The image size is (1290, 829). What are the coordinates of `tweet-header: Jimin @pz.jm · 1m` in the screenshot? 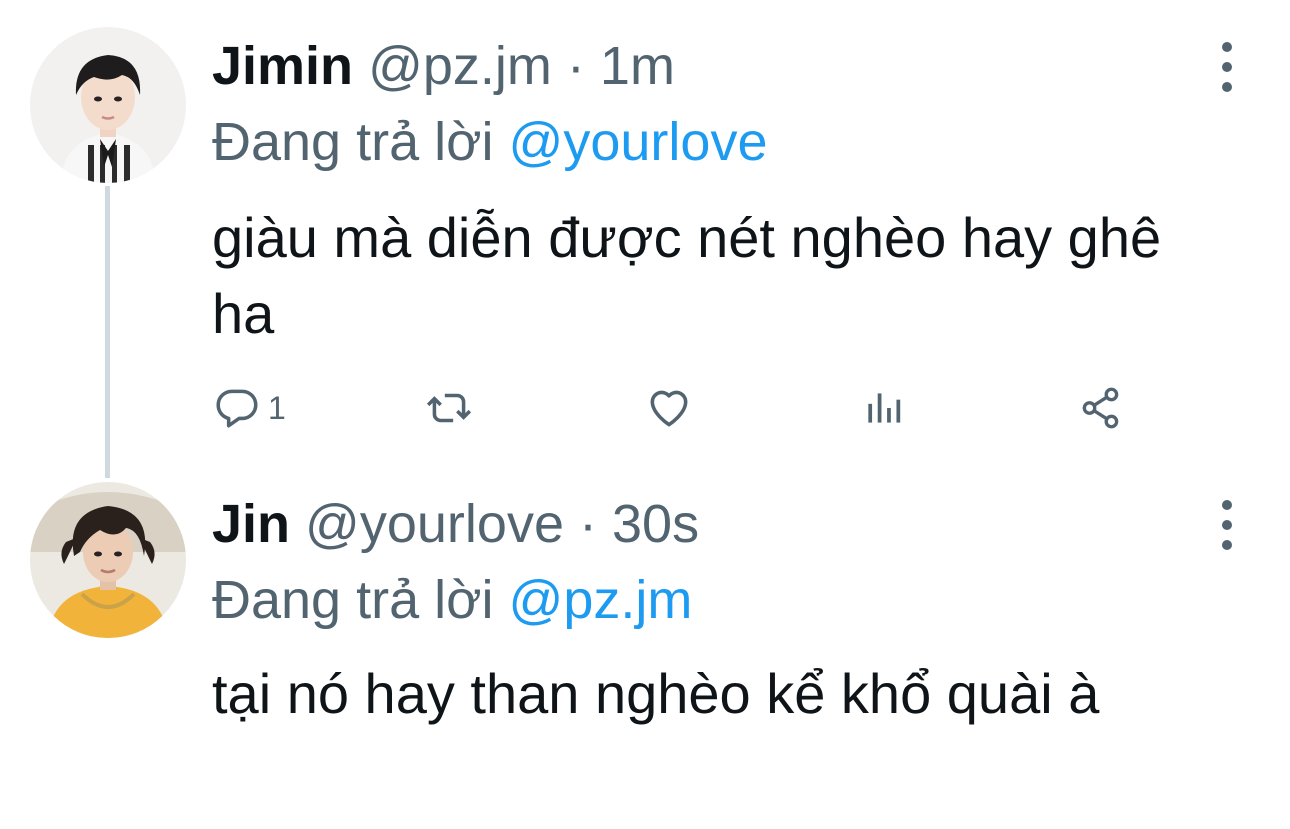 It's located at (443, 66).